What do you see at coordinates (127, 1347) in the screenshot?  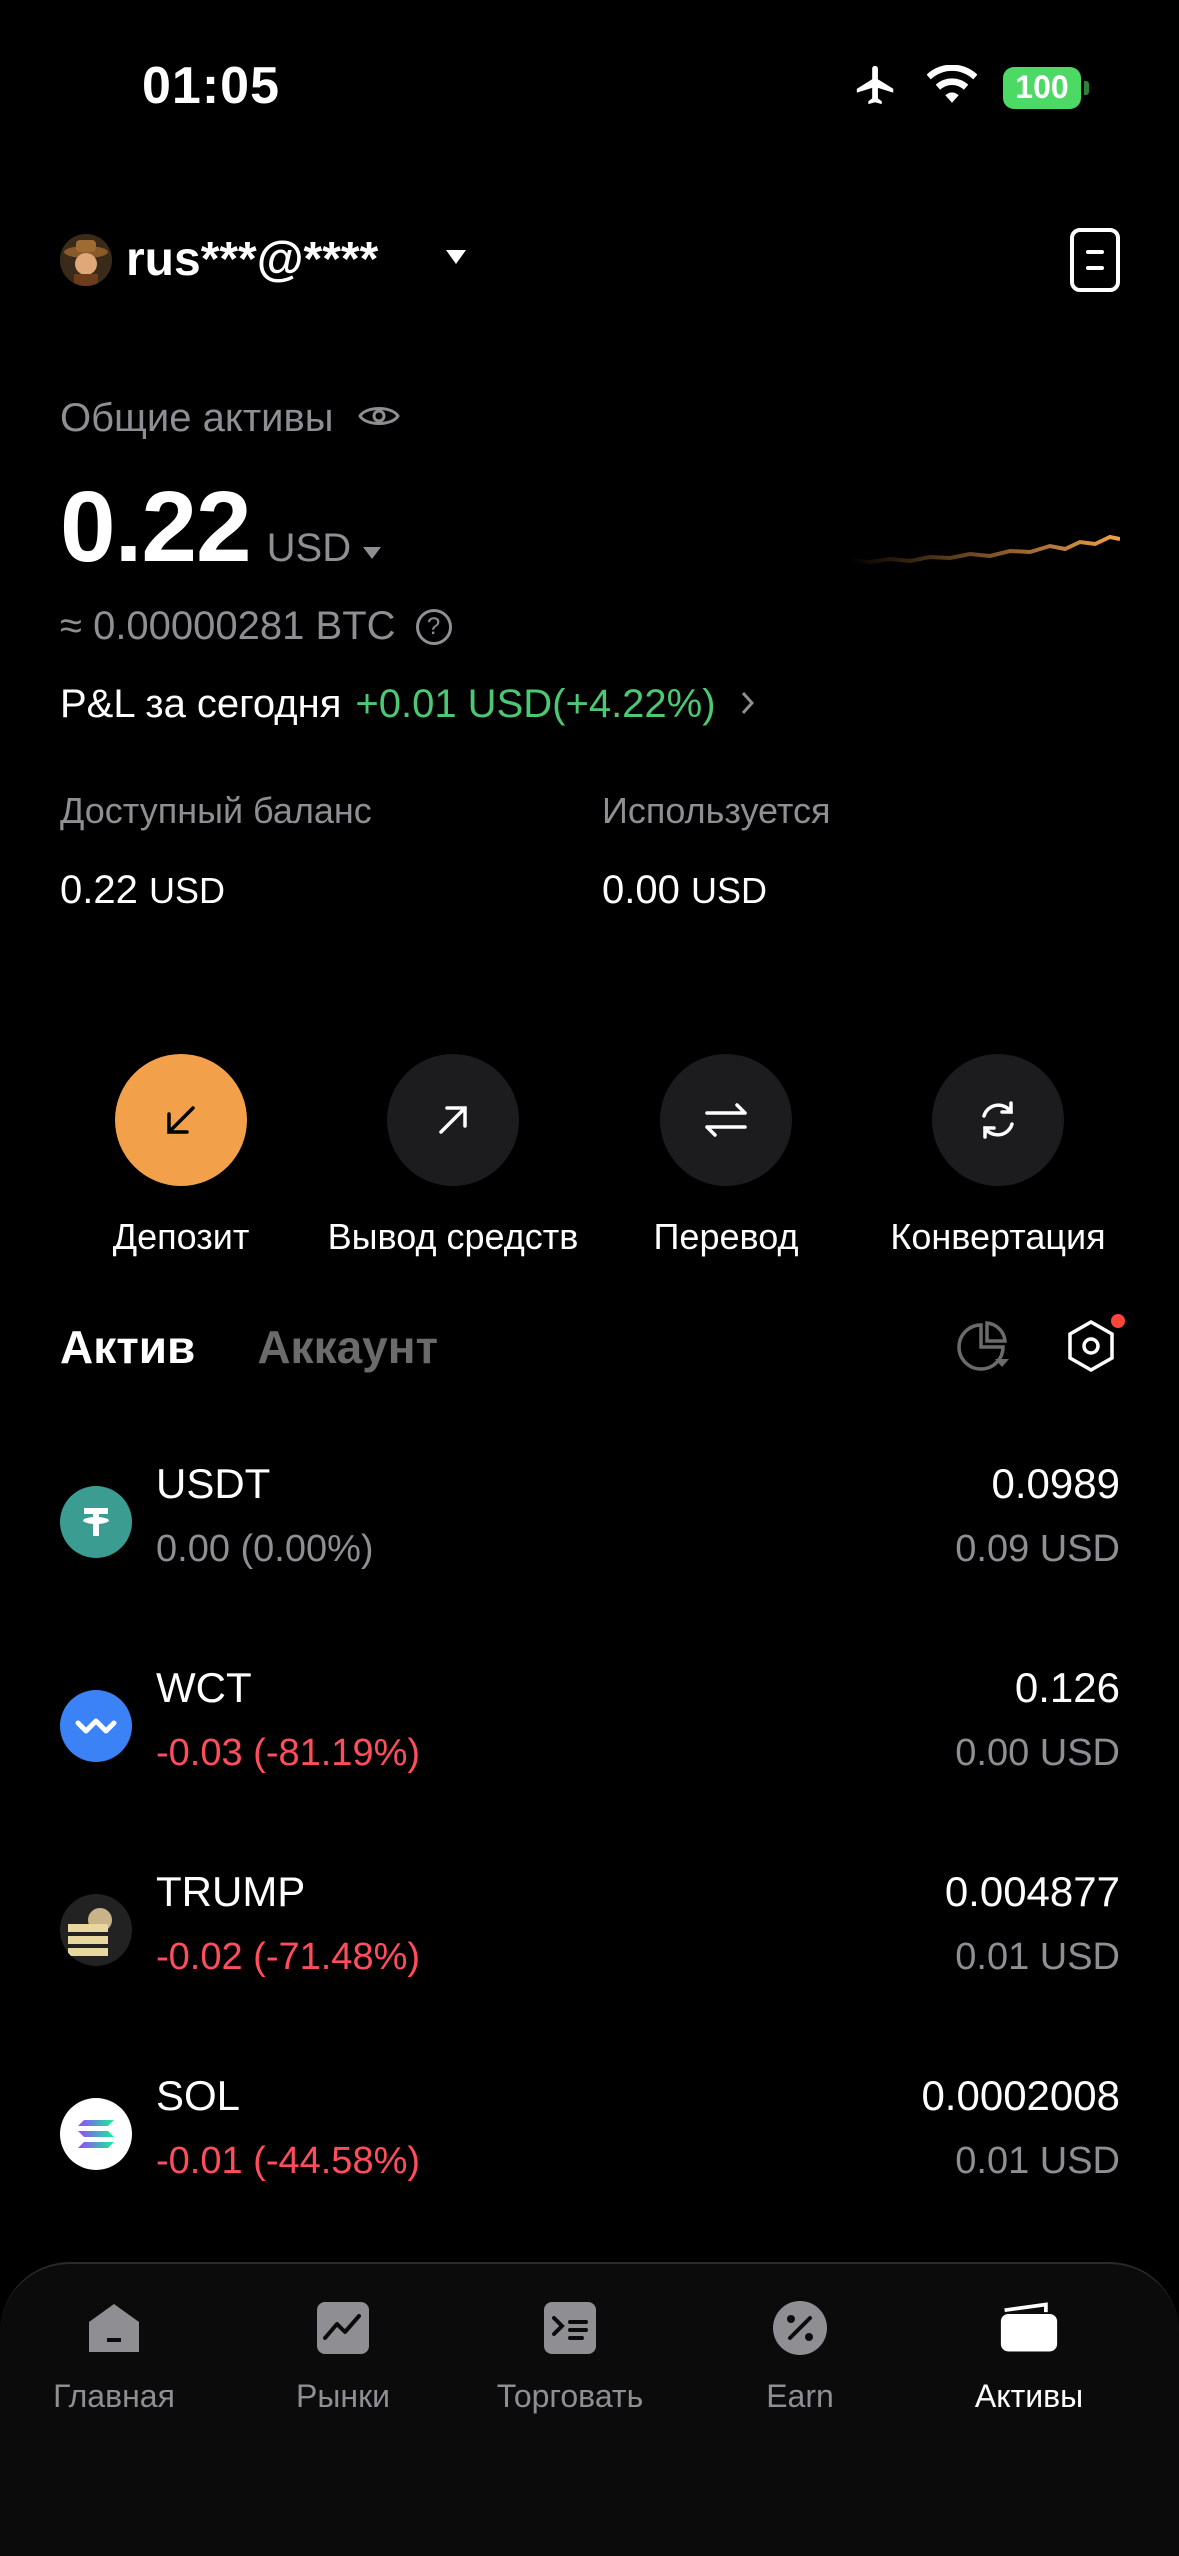 I see `tab-asset: Актив` at bounding box center [127, 1347].